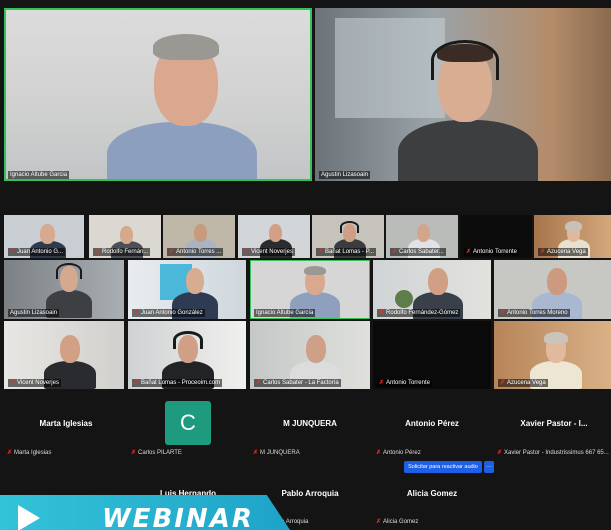  Describe the element at coordinates (552, 289) in the screenshot. I see `video-tile: ✗ Antonio Torres Moreno` at that location.